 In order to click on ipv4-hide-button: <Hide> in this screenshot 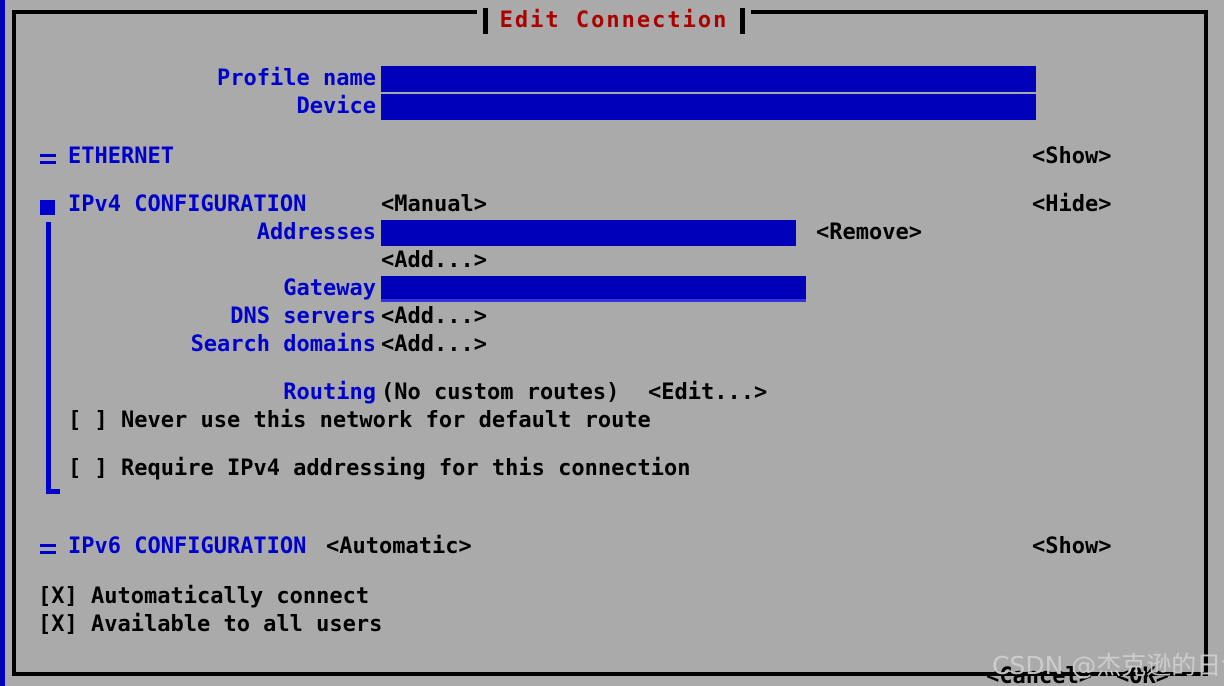, I will do `click(1071, 205)`.